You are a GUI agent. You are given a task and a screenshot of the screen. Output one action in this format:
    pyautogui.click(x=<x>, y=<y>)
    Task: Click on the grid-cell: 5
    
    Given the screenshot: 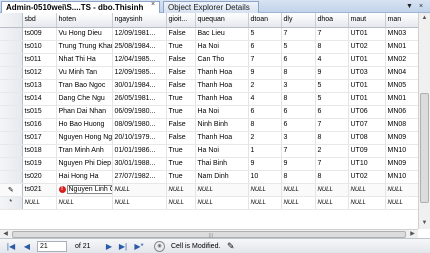 What is the action you would take?
    pyautogui.click(x=298, y=47)
    